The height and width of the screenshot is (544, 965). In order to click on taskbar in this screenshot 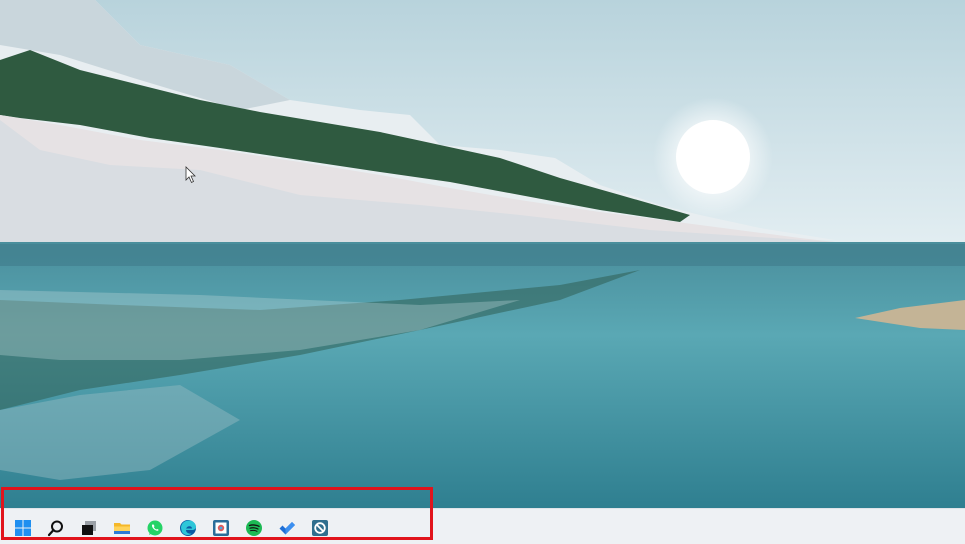, I will do `click(482, 526)`.